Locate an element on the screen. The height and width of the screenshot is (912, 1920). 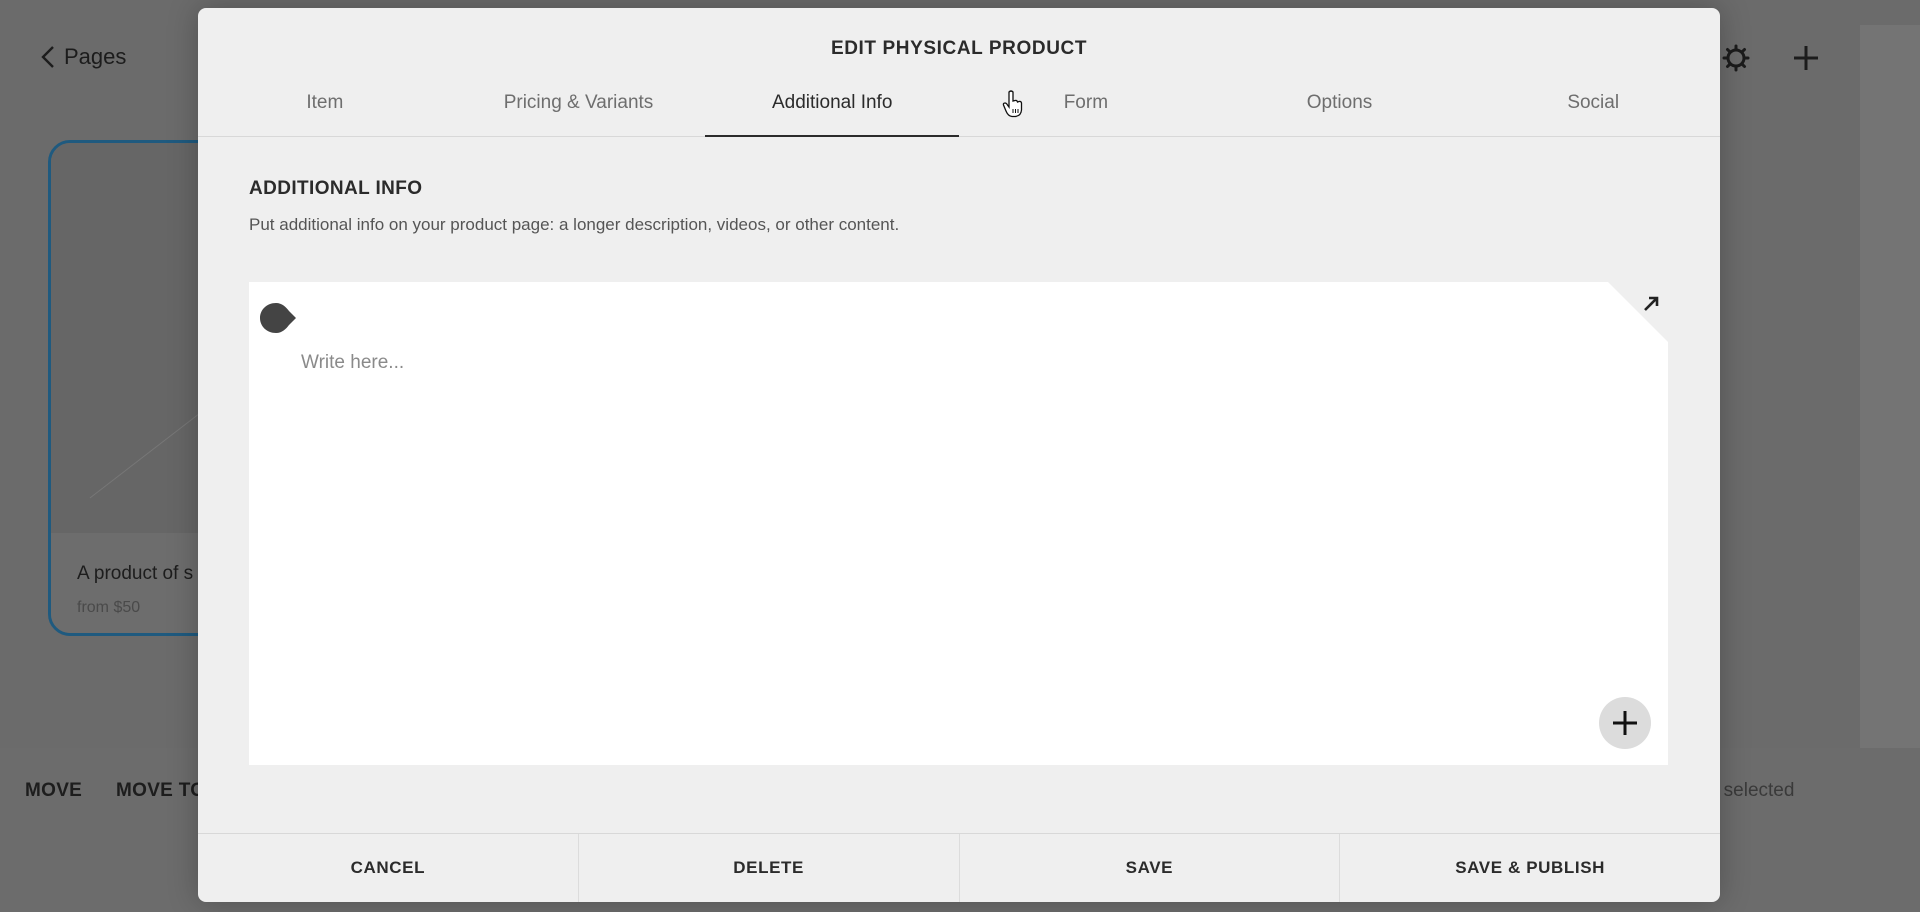
tab-form: Form is located at coordinates (1086, 103).